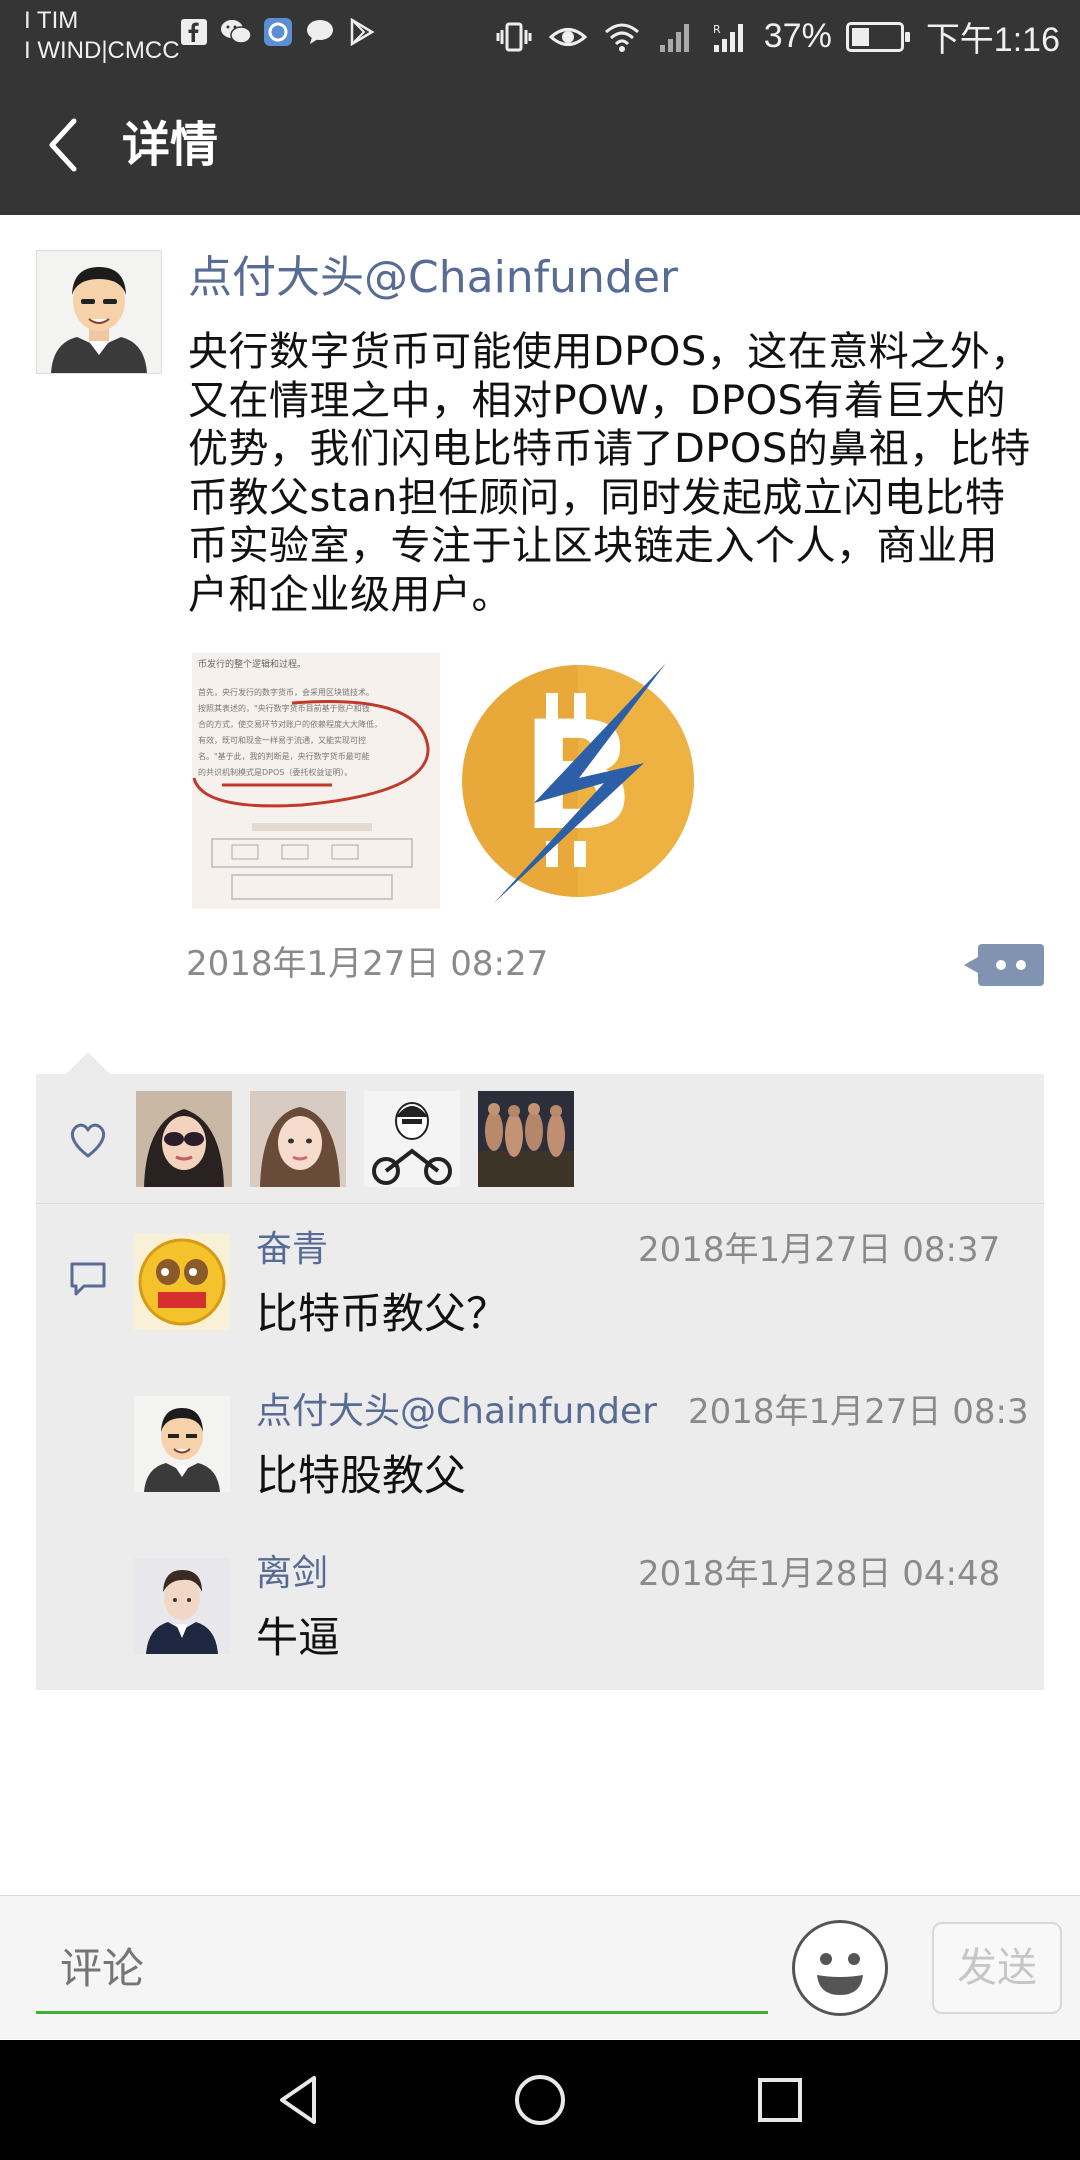 Image resolution: width=1080 pixels, height=2160 pixels. What do you see at coordinates (99, 312) in the screenshot?
I see `author-avatar` at bounding box center [99, 312].